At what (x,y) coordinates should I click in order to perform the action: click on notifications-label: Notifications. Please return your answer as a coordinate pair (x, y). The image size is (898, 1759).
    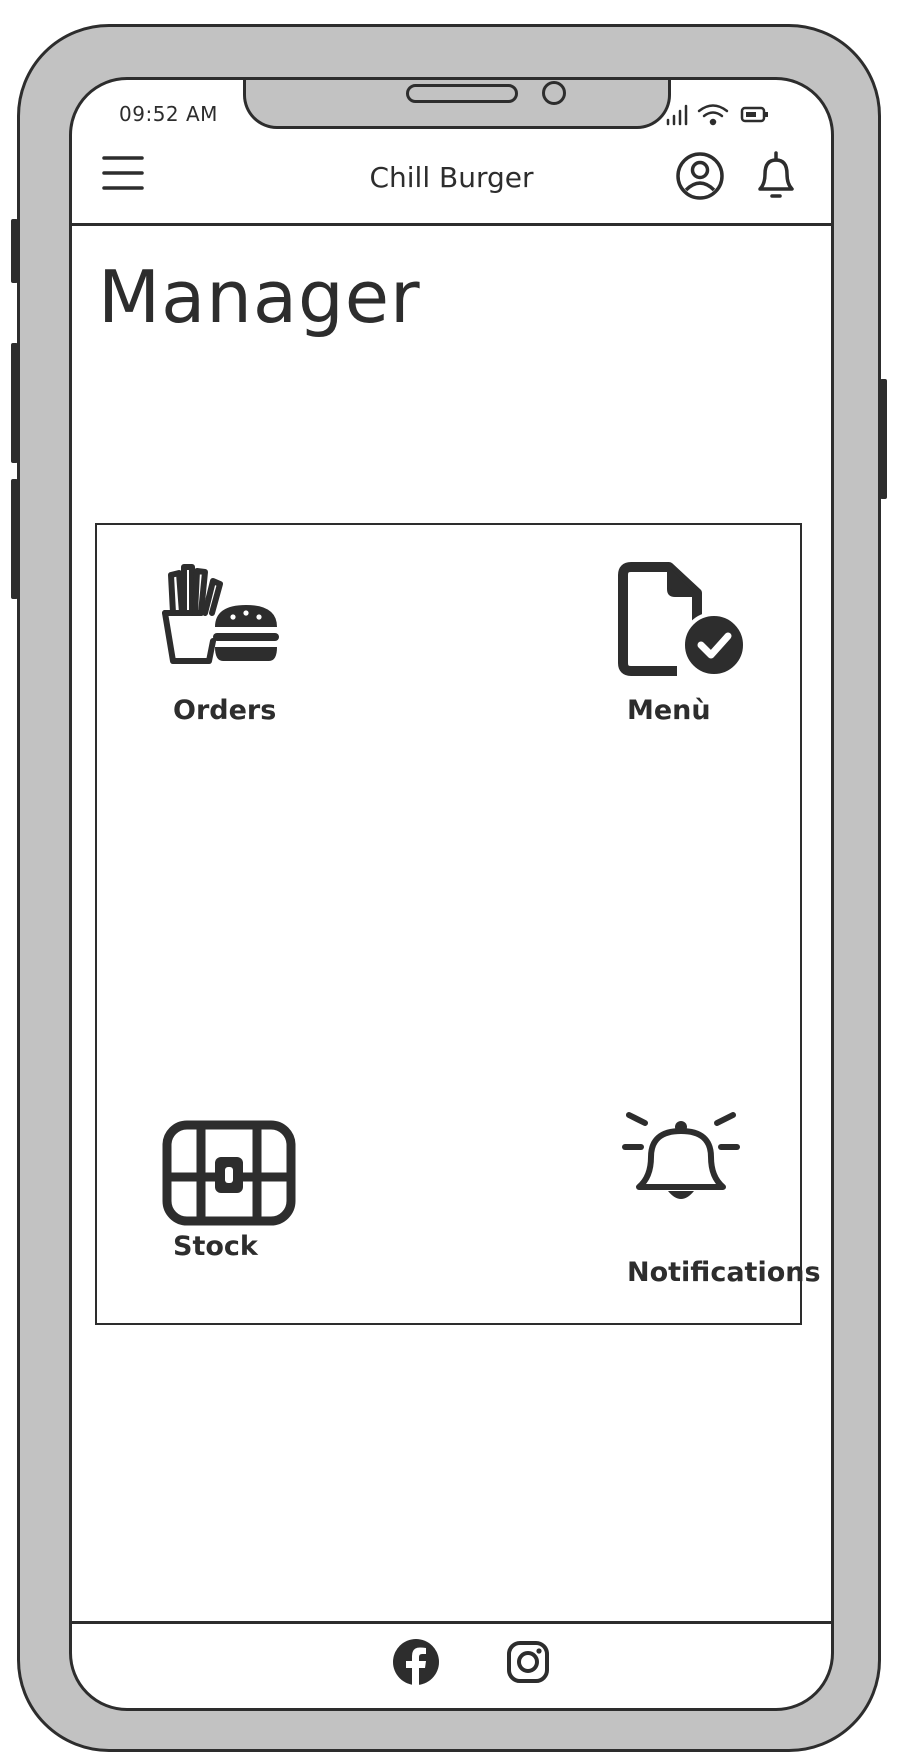
    Looking at the image, I should click on (724, 1272).